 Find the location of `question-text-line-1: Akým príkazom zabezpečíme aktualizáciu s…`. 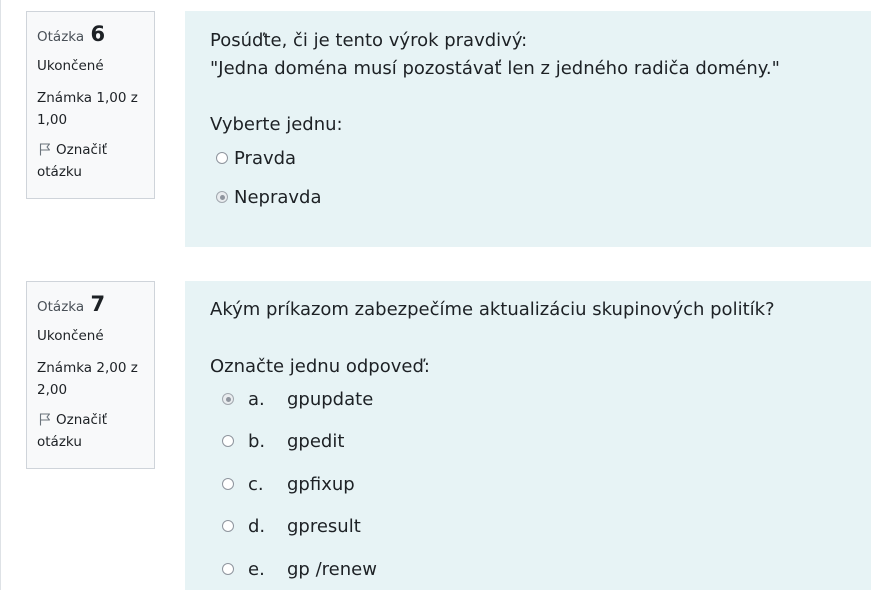

question-text-line-1: Akým príkazom zabezpečíme aktualizáciu s… is located at coordinates (492, 309).